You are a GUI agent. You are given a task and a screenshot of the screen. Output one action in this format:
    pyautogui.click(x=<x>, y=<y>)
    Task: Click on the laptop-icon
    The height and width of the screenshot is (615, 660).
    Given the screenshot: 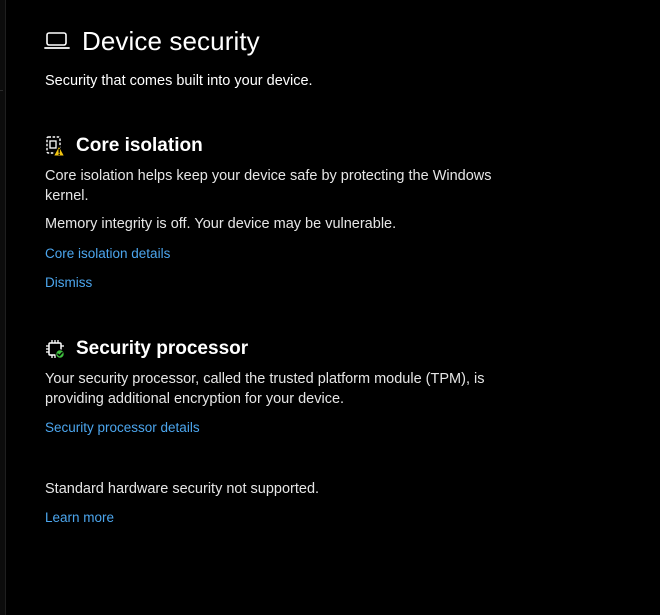 What is the action you would take?
    pyautogui.click(x=57, y=41)
    